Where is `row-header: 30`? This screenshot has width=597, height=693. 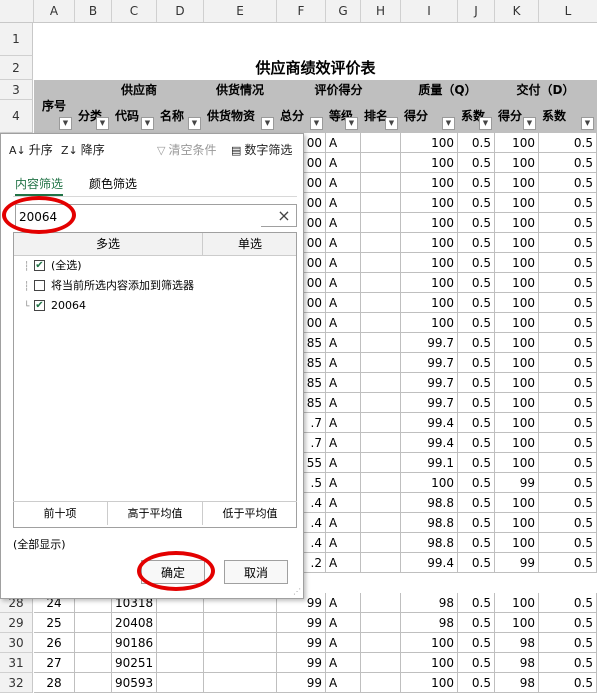 row-header: 30 is located at coordinates (16, 643).